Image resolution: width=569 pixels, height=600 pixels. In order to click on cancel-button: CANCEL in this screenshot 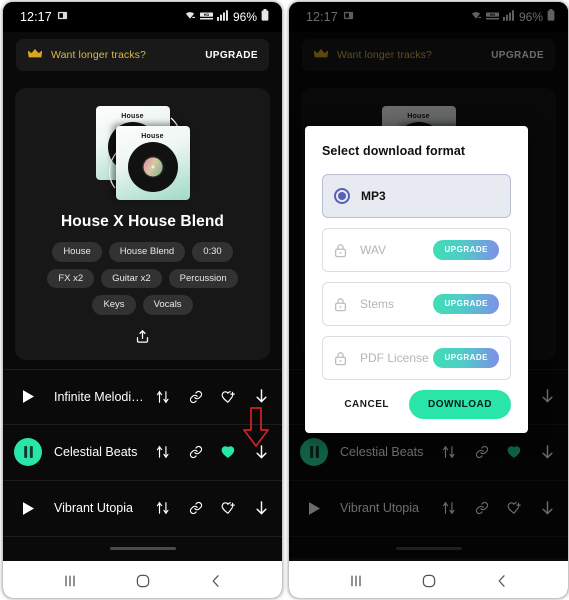, I will do `click(366, 404)`.